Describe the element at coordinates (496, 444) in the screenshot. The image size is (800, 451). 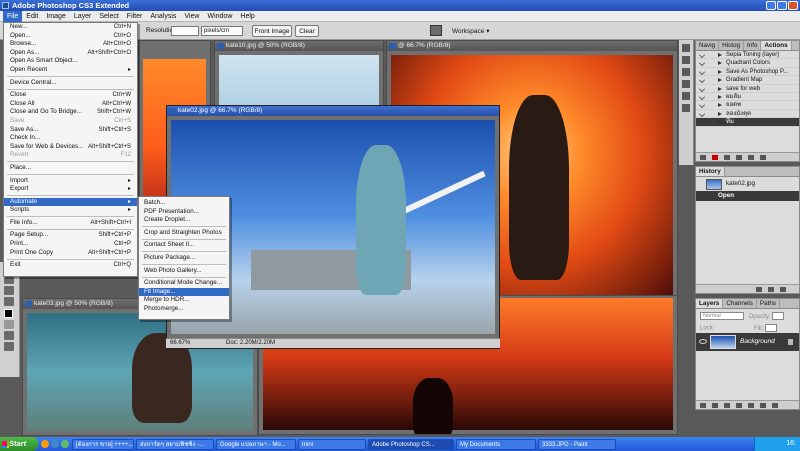
I see `taskbar-item: My Documents` at that location.